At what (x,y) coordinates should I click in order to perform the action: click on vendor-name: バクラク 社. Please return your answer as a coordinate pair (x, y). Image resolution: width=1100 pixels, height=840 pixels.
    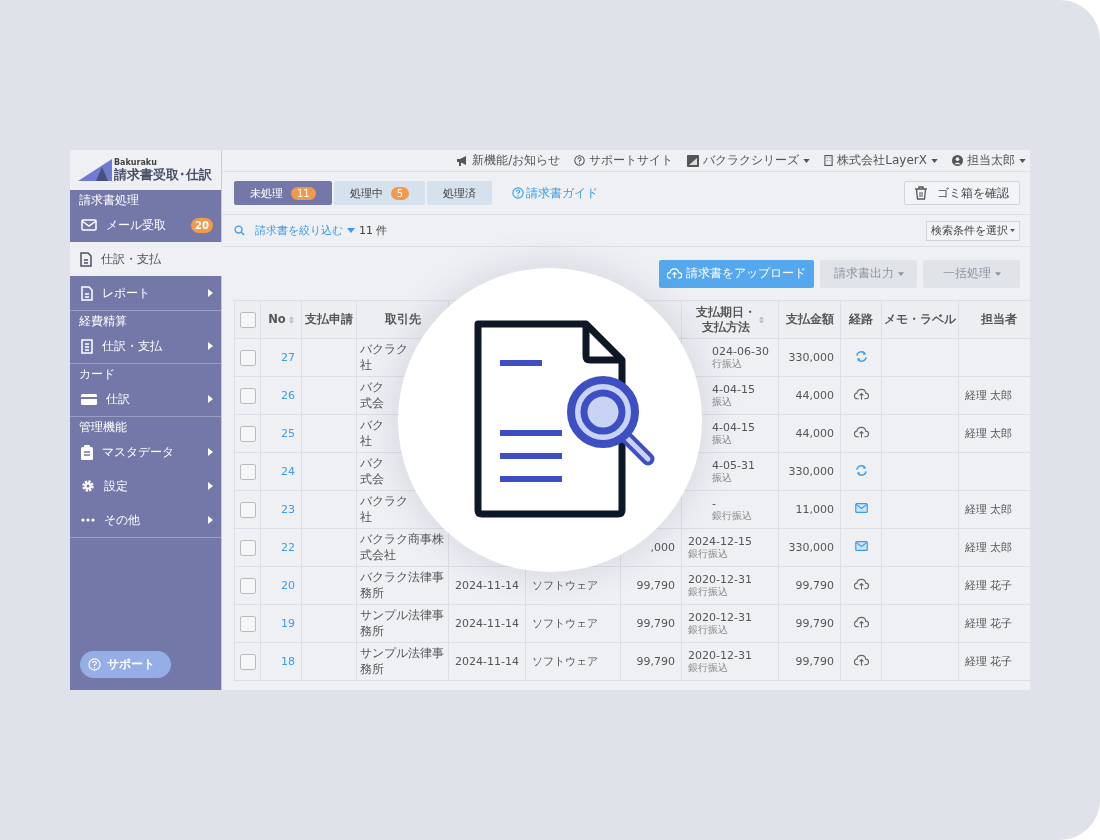
    Looking at the image, I should click on (384, 357).